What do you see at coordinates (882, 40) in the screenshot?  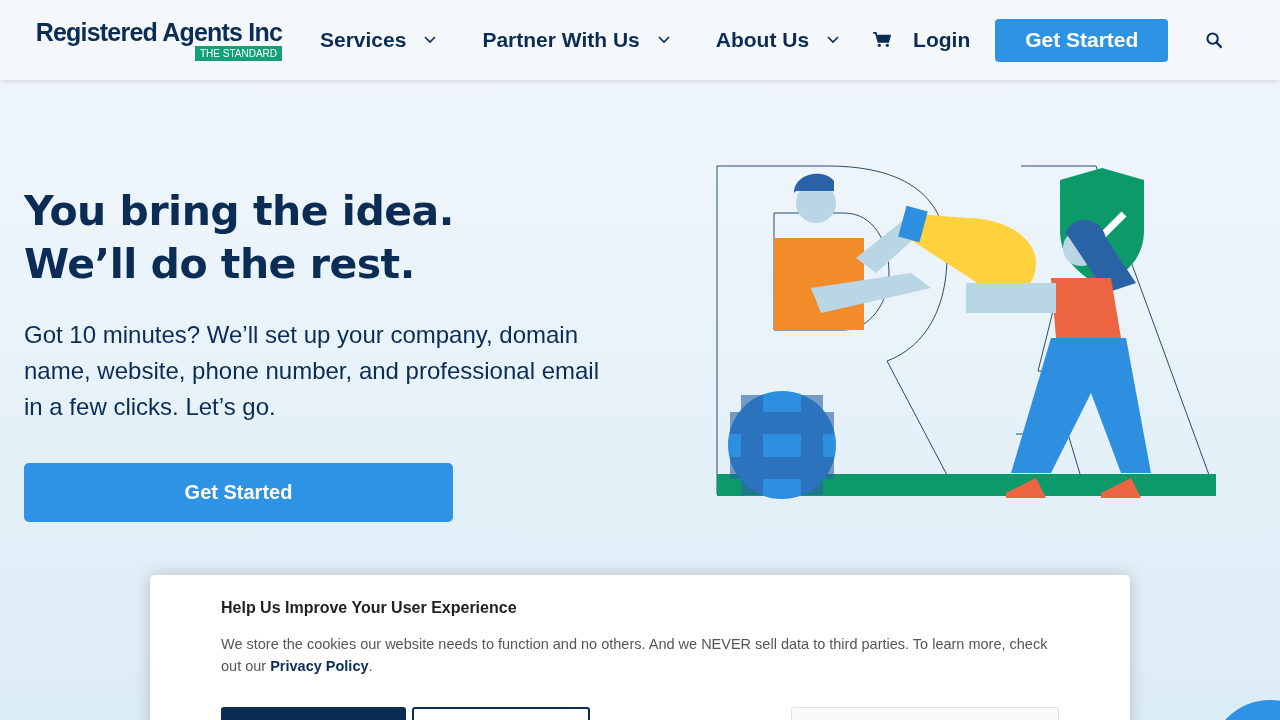 I see `cart-icon` at bounding box center [882, 40].